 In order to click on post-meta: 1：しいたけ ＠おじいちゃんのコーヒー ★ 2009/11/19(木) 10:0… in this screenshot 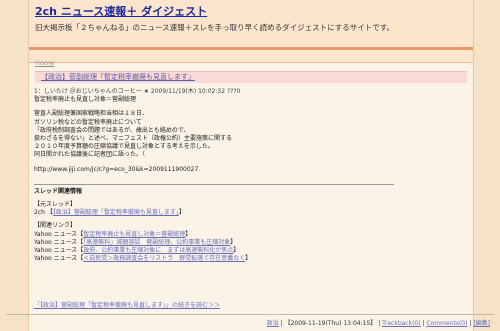, I will do `click(137, 91)`.